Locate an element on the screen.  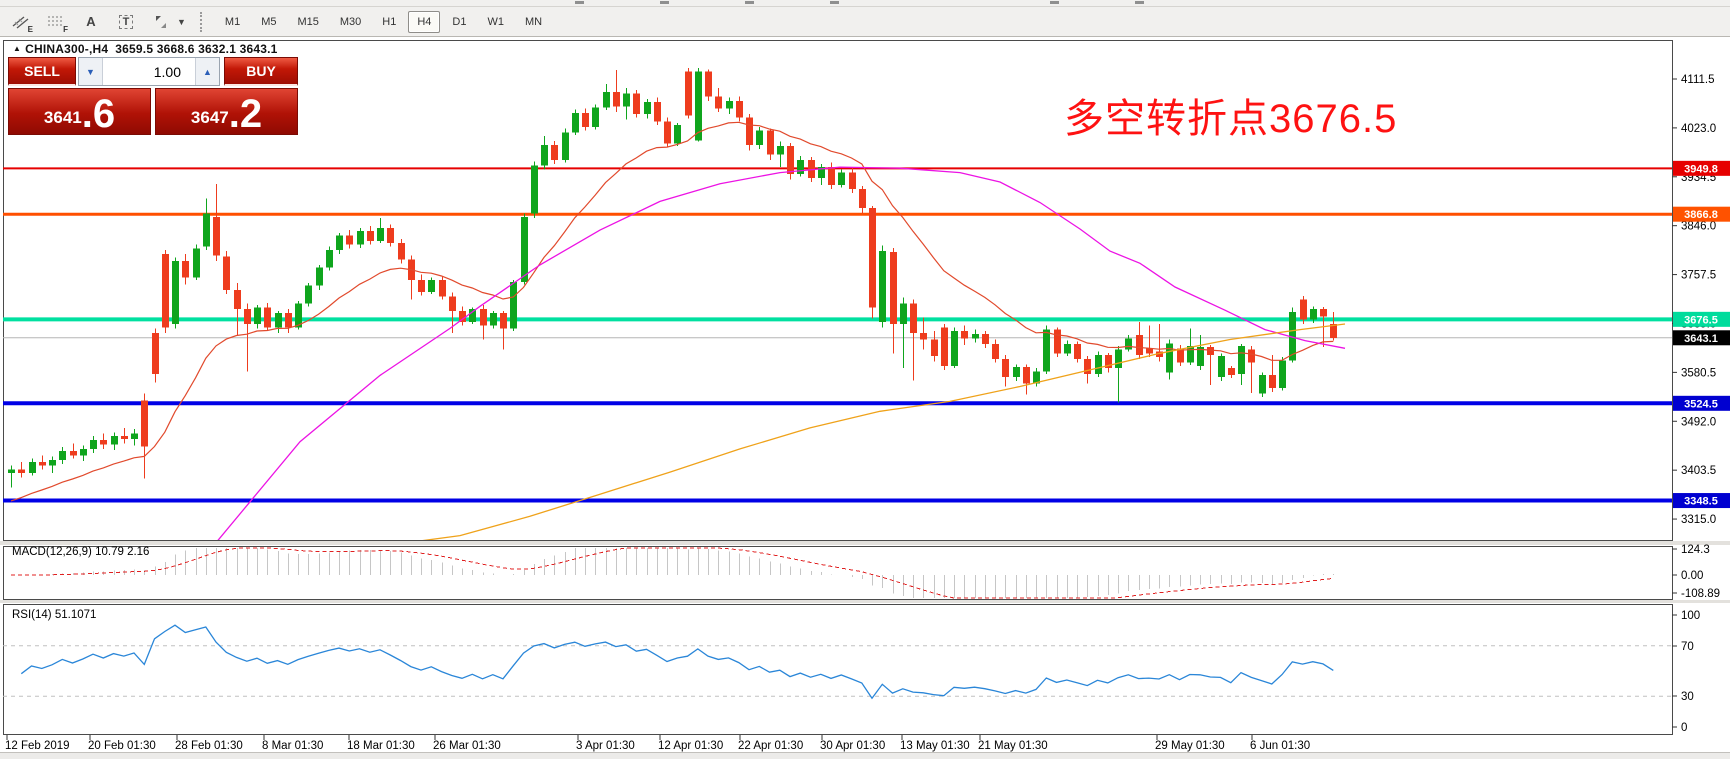
price-badge-3643.1: 3643.1 is located at coordinates (1701, 338).